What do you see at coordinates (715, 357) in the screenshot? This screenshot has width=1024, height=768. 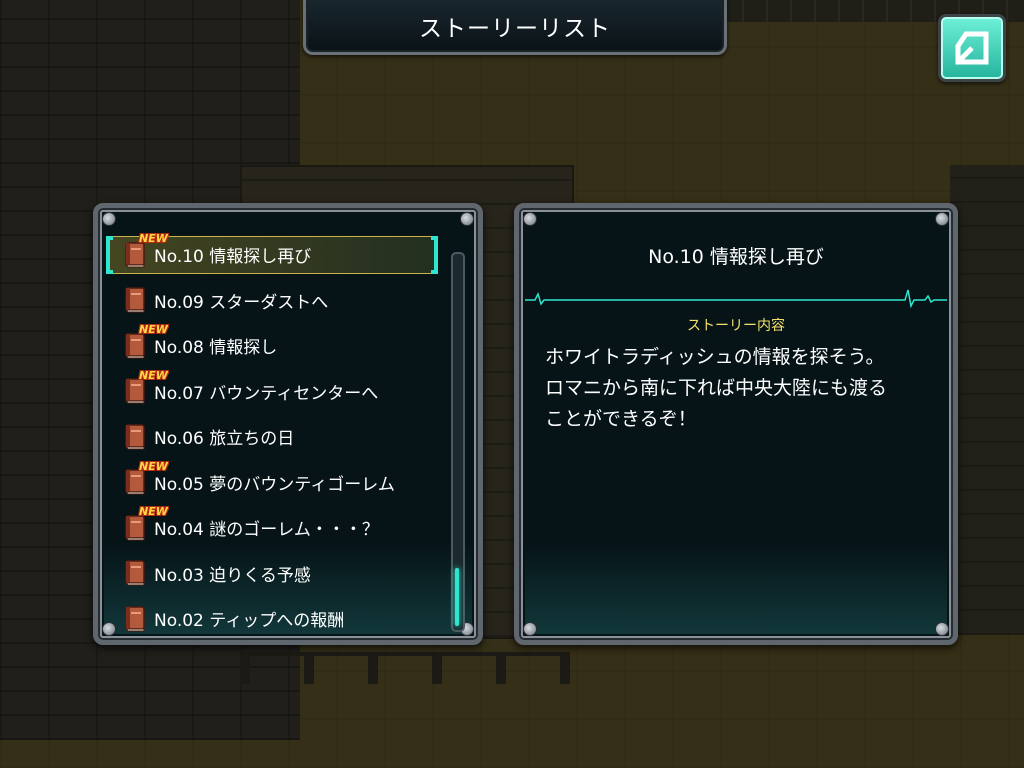 I see `description-line: ホワイトラディッシュの情報を探そう。` at bounding box center [715, 357].